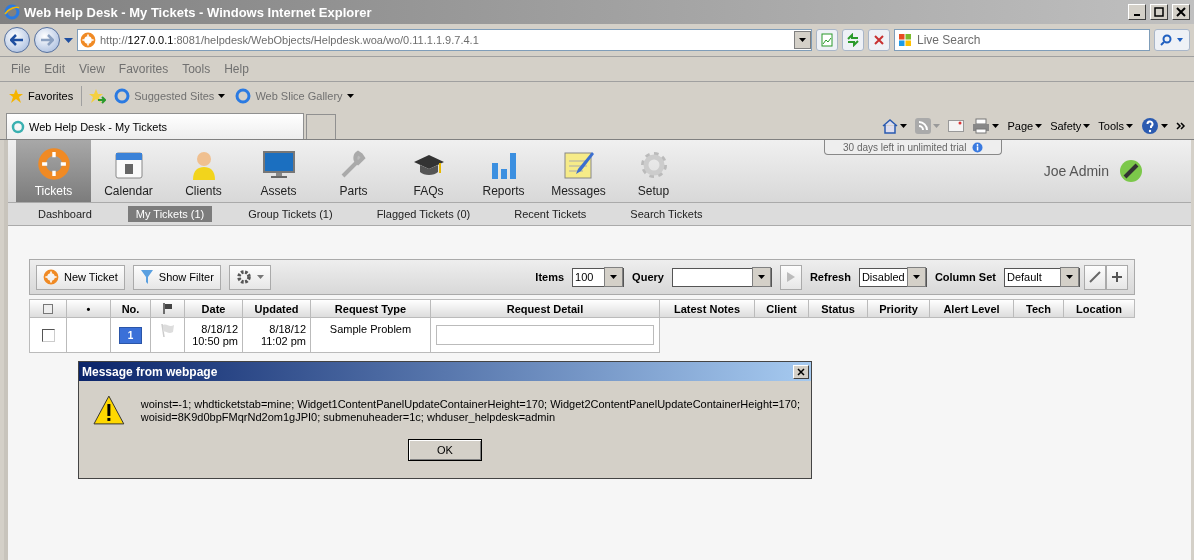 The width and height of the screenshot is (1194, 560). I want to click on page-chart-icon, so click(827, 40).